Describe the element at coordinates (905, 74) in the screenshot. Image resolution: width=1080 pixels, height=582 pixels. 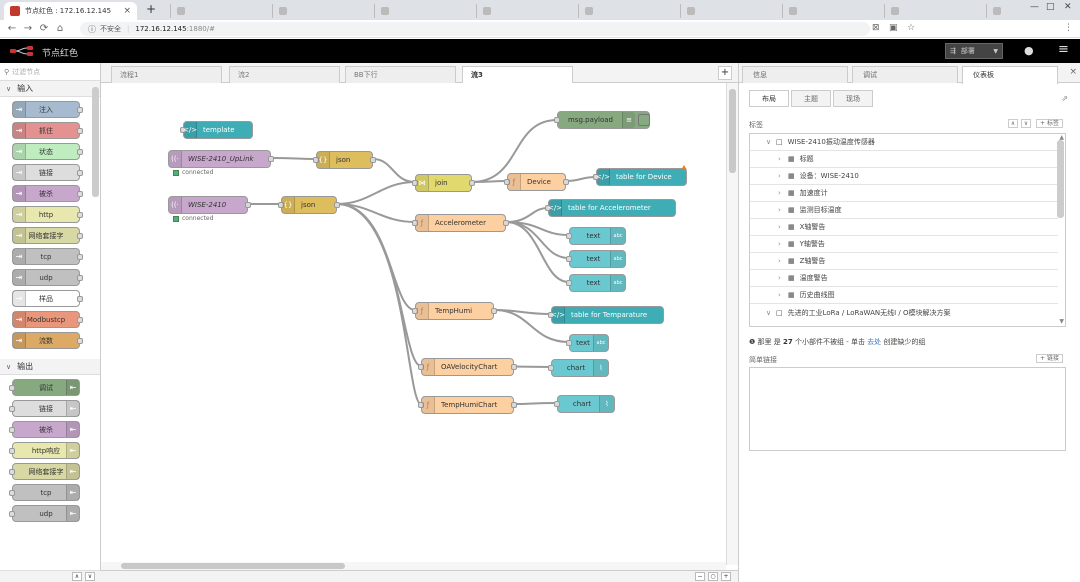
I see `tab-debug: 调试` at that location.